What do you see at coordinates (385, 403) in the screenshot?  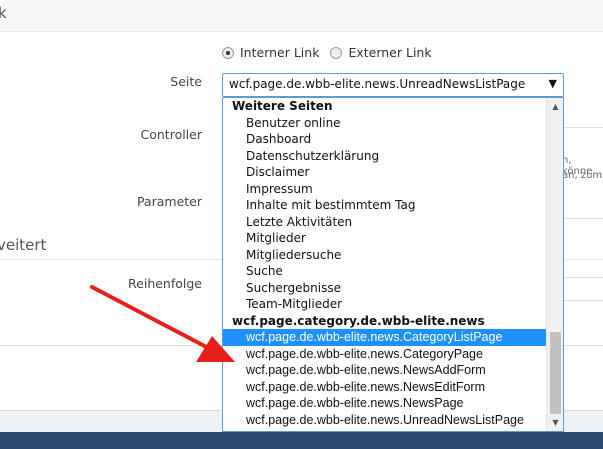 I see `option-news-page: wcf.page.de.wbb-elite.news.NewsPage` at bounding box center [385, 403].